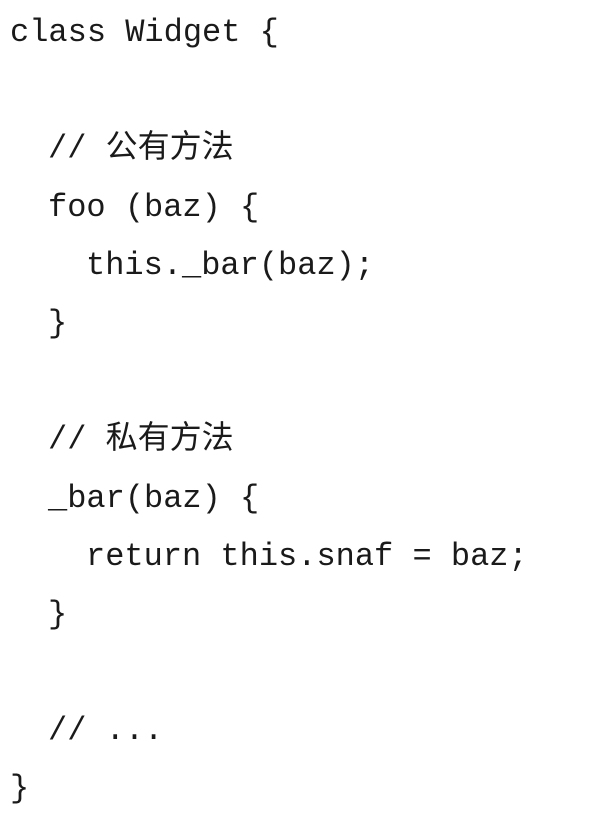 The image size is (609, 819). I want to click on code-line-comment-private-method: // 私有方法, so click(141, 440).